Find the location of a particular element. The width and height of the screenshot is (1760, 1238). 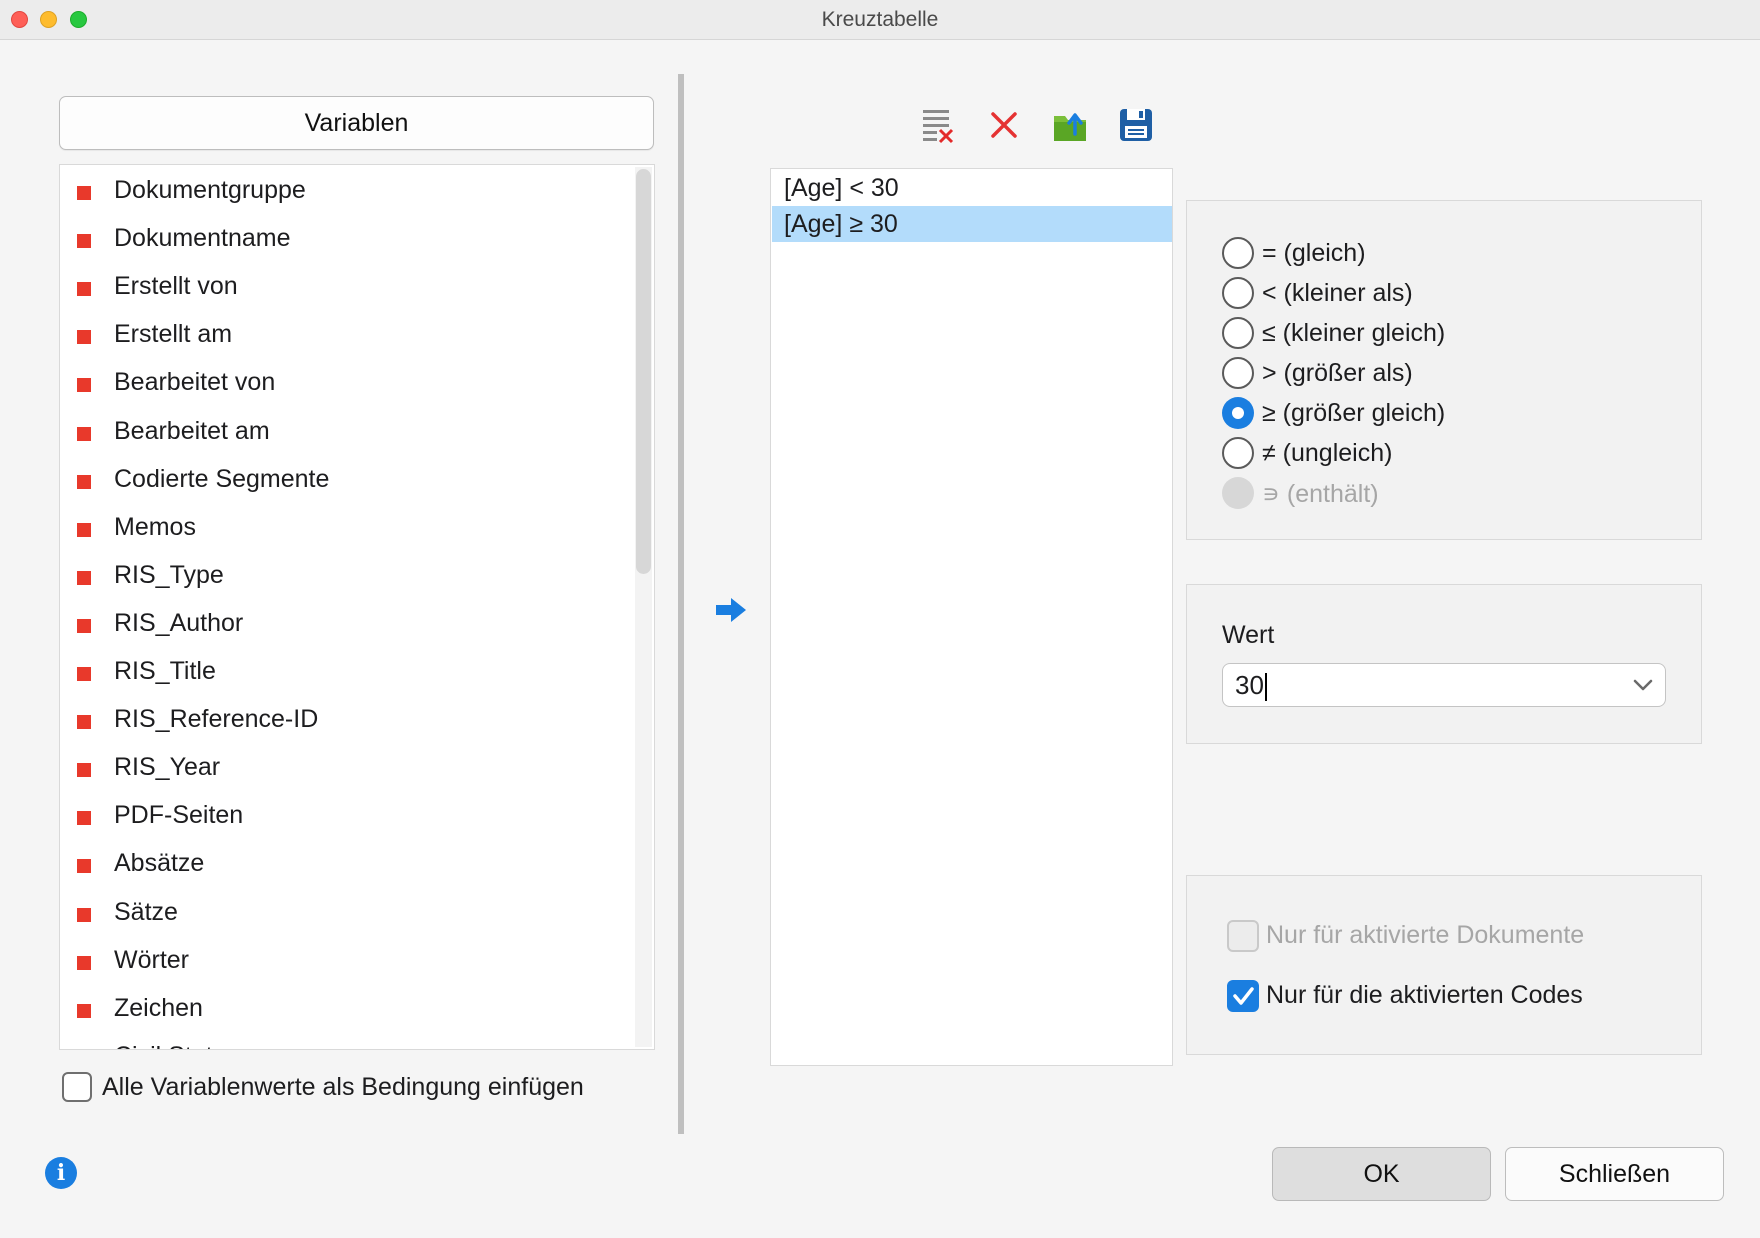

operator-not-equal-label: ≠ (ungleich) is located at coordinates (1327, 453).